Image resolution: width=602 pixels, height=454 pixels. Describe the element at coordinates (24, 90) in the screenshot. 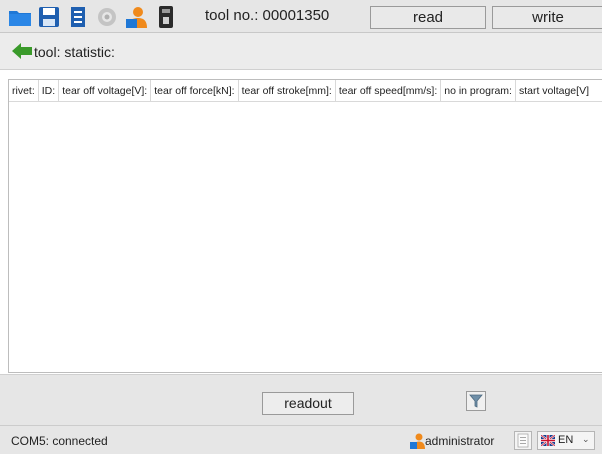

I see `column-header-rivet: rivet:` at that location.